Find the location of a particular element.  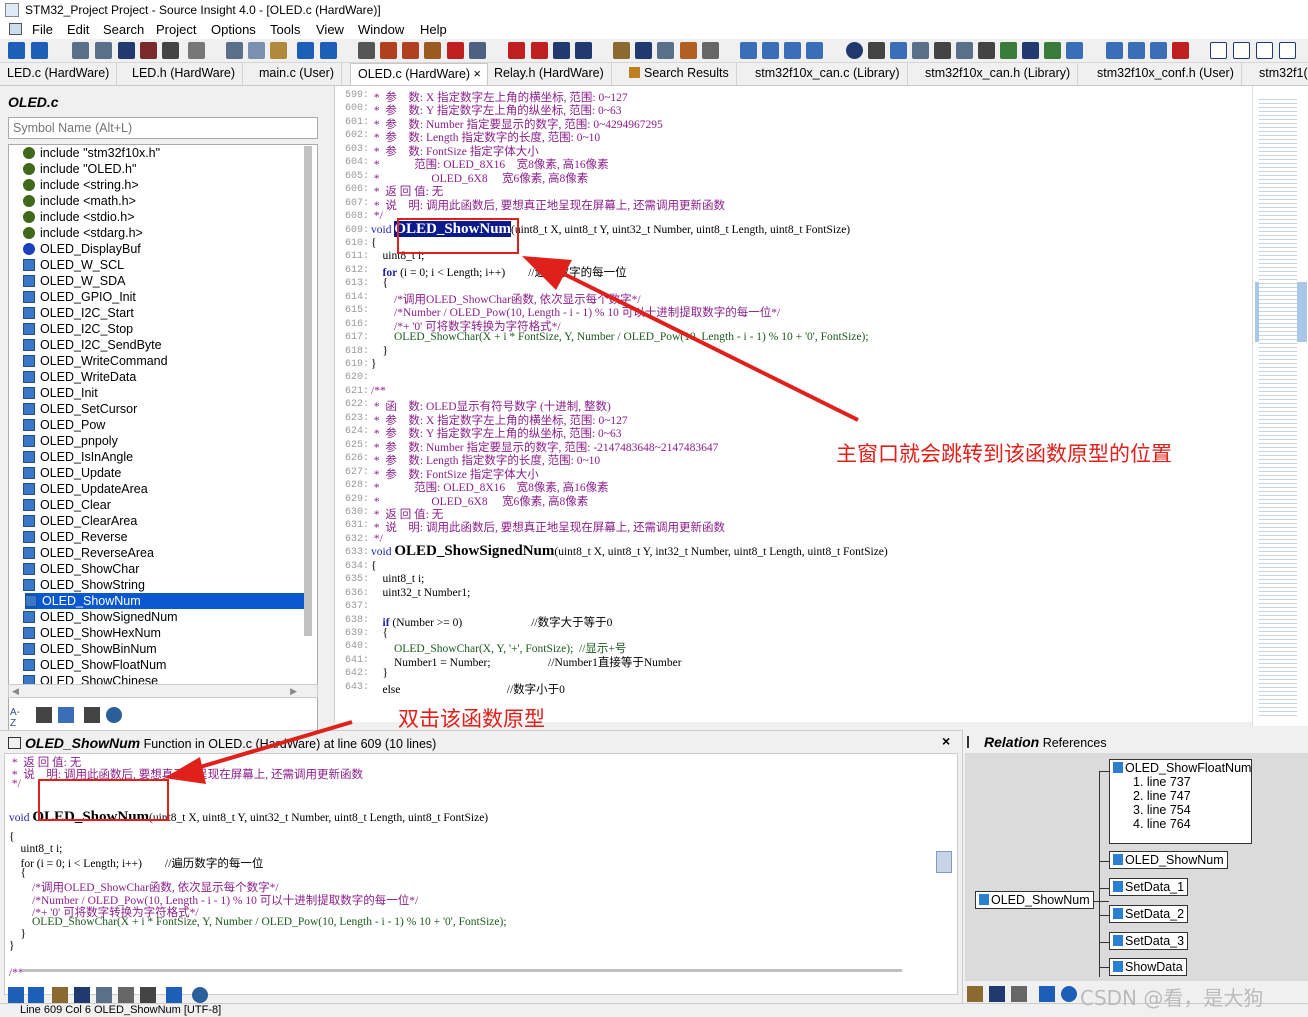

copy-icon is located at coordinates (256, 50).